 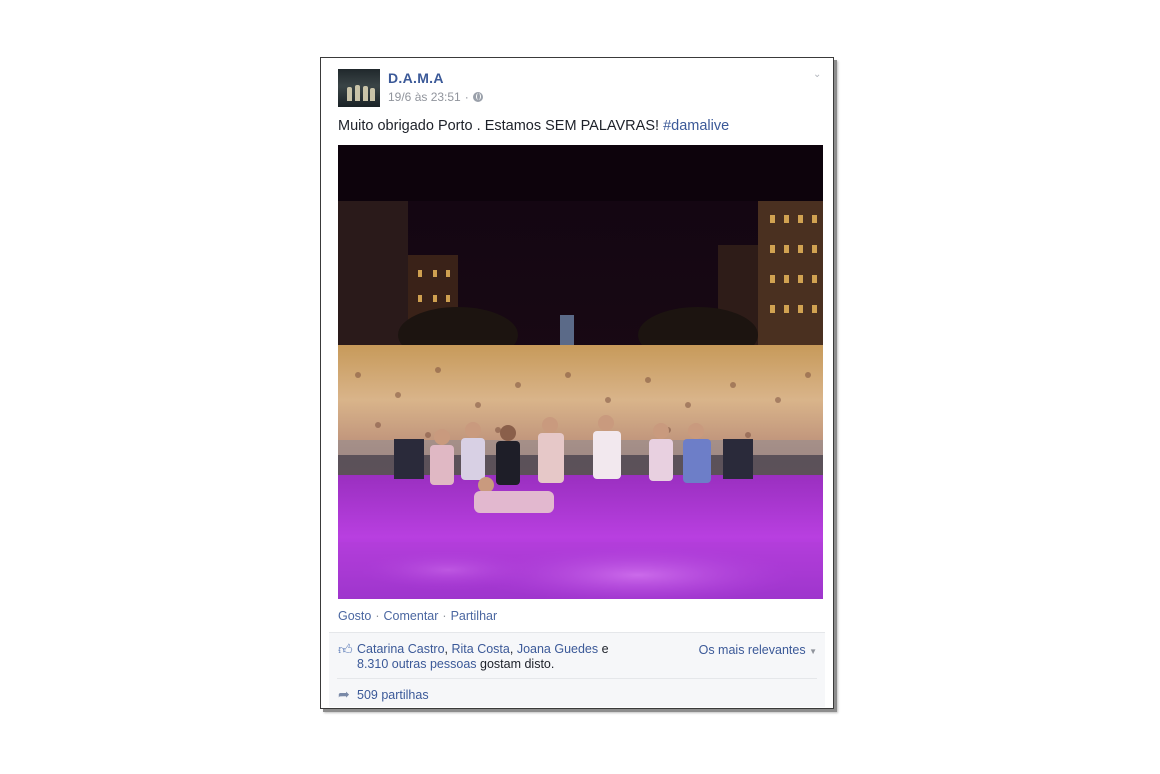 I want to click on sort-label: Os mais relevantes, so click(x=752, y=650).